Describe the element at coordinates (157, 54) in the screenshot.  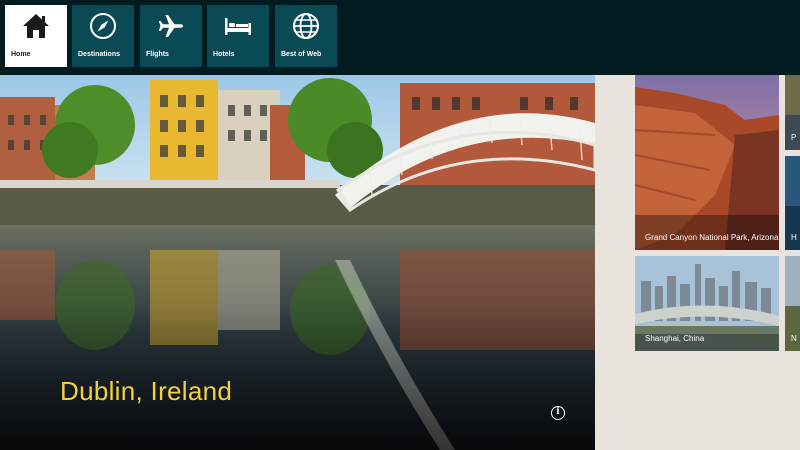
I see `nav-tile-label: Flights` at that location.